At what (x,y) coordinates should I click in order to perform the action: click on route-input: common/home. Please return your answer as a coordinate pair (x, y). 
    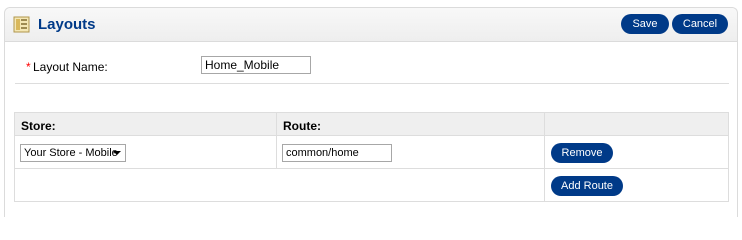
    Looking at the image, I should click on (337, 153).